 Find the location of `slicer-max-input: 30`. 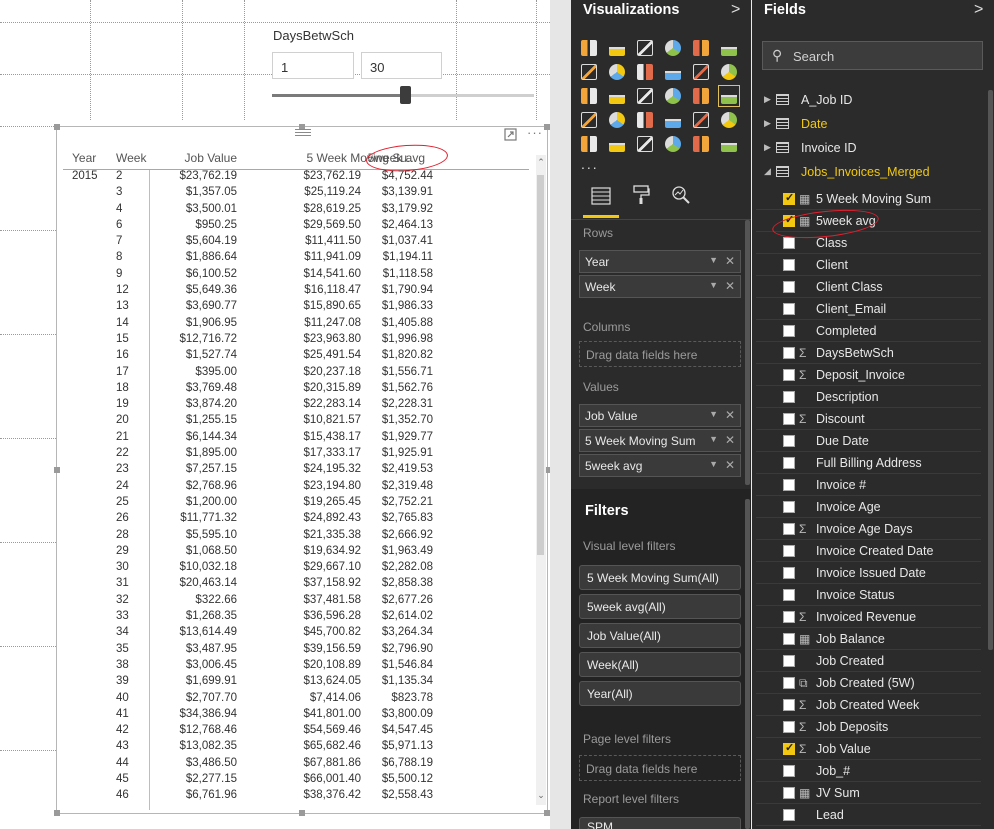

slicer-max-input: 30 is located at coordinates (401, 65).